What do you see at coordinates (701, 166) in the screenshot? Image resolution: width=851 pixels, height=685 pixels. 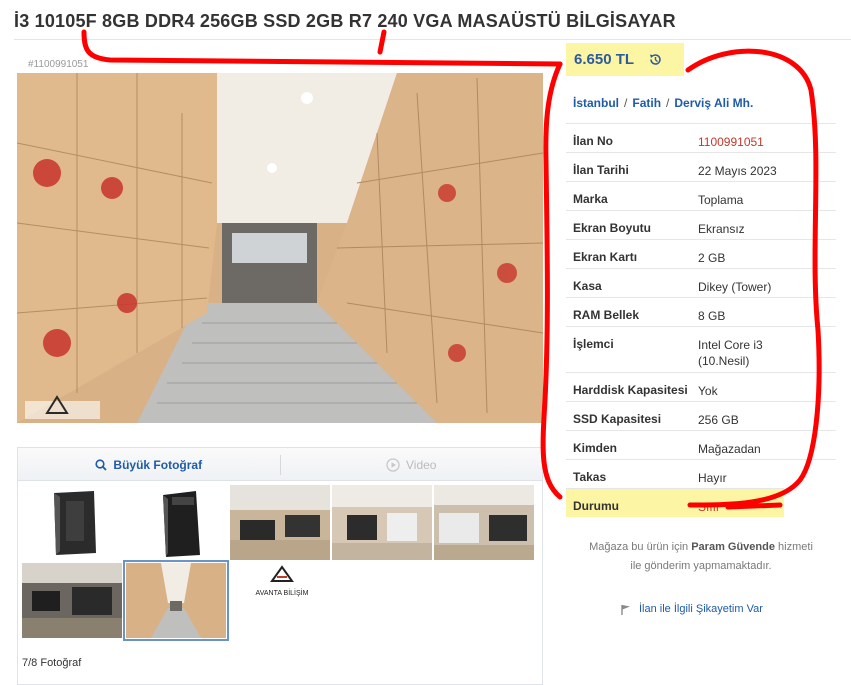 I see `detail-row-ilan-tarihi: İlan Tarihi 22 Mayıs 2023` at bounding box center [701, 166].